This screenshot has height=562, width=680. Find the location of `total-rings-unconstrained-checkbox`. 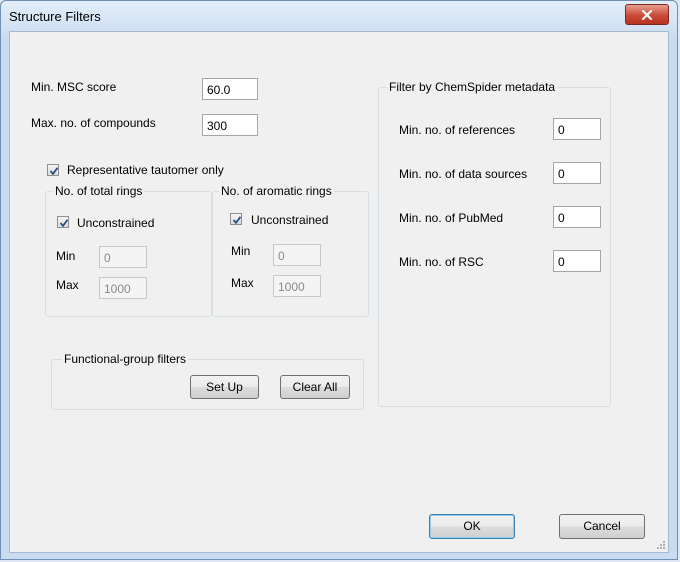

total-rings-unconstrained-checkbox is located at coordinates (63, 222).